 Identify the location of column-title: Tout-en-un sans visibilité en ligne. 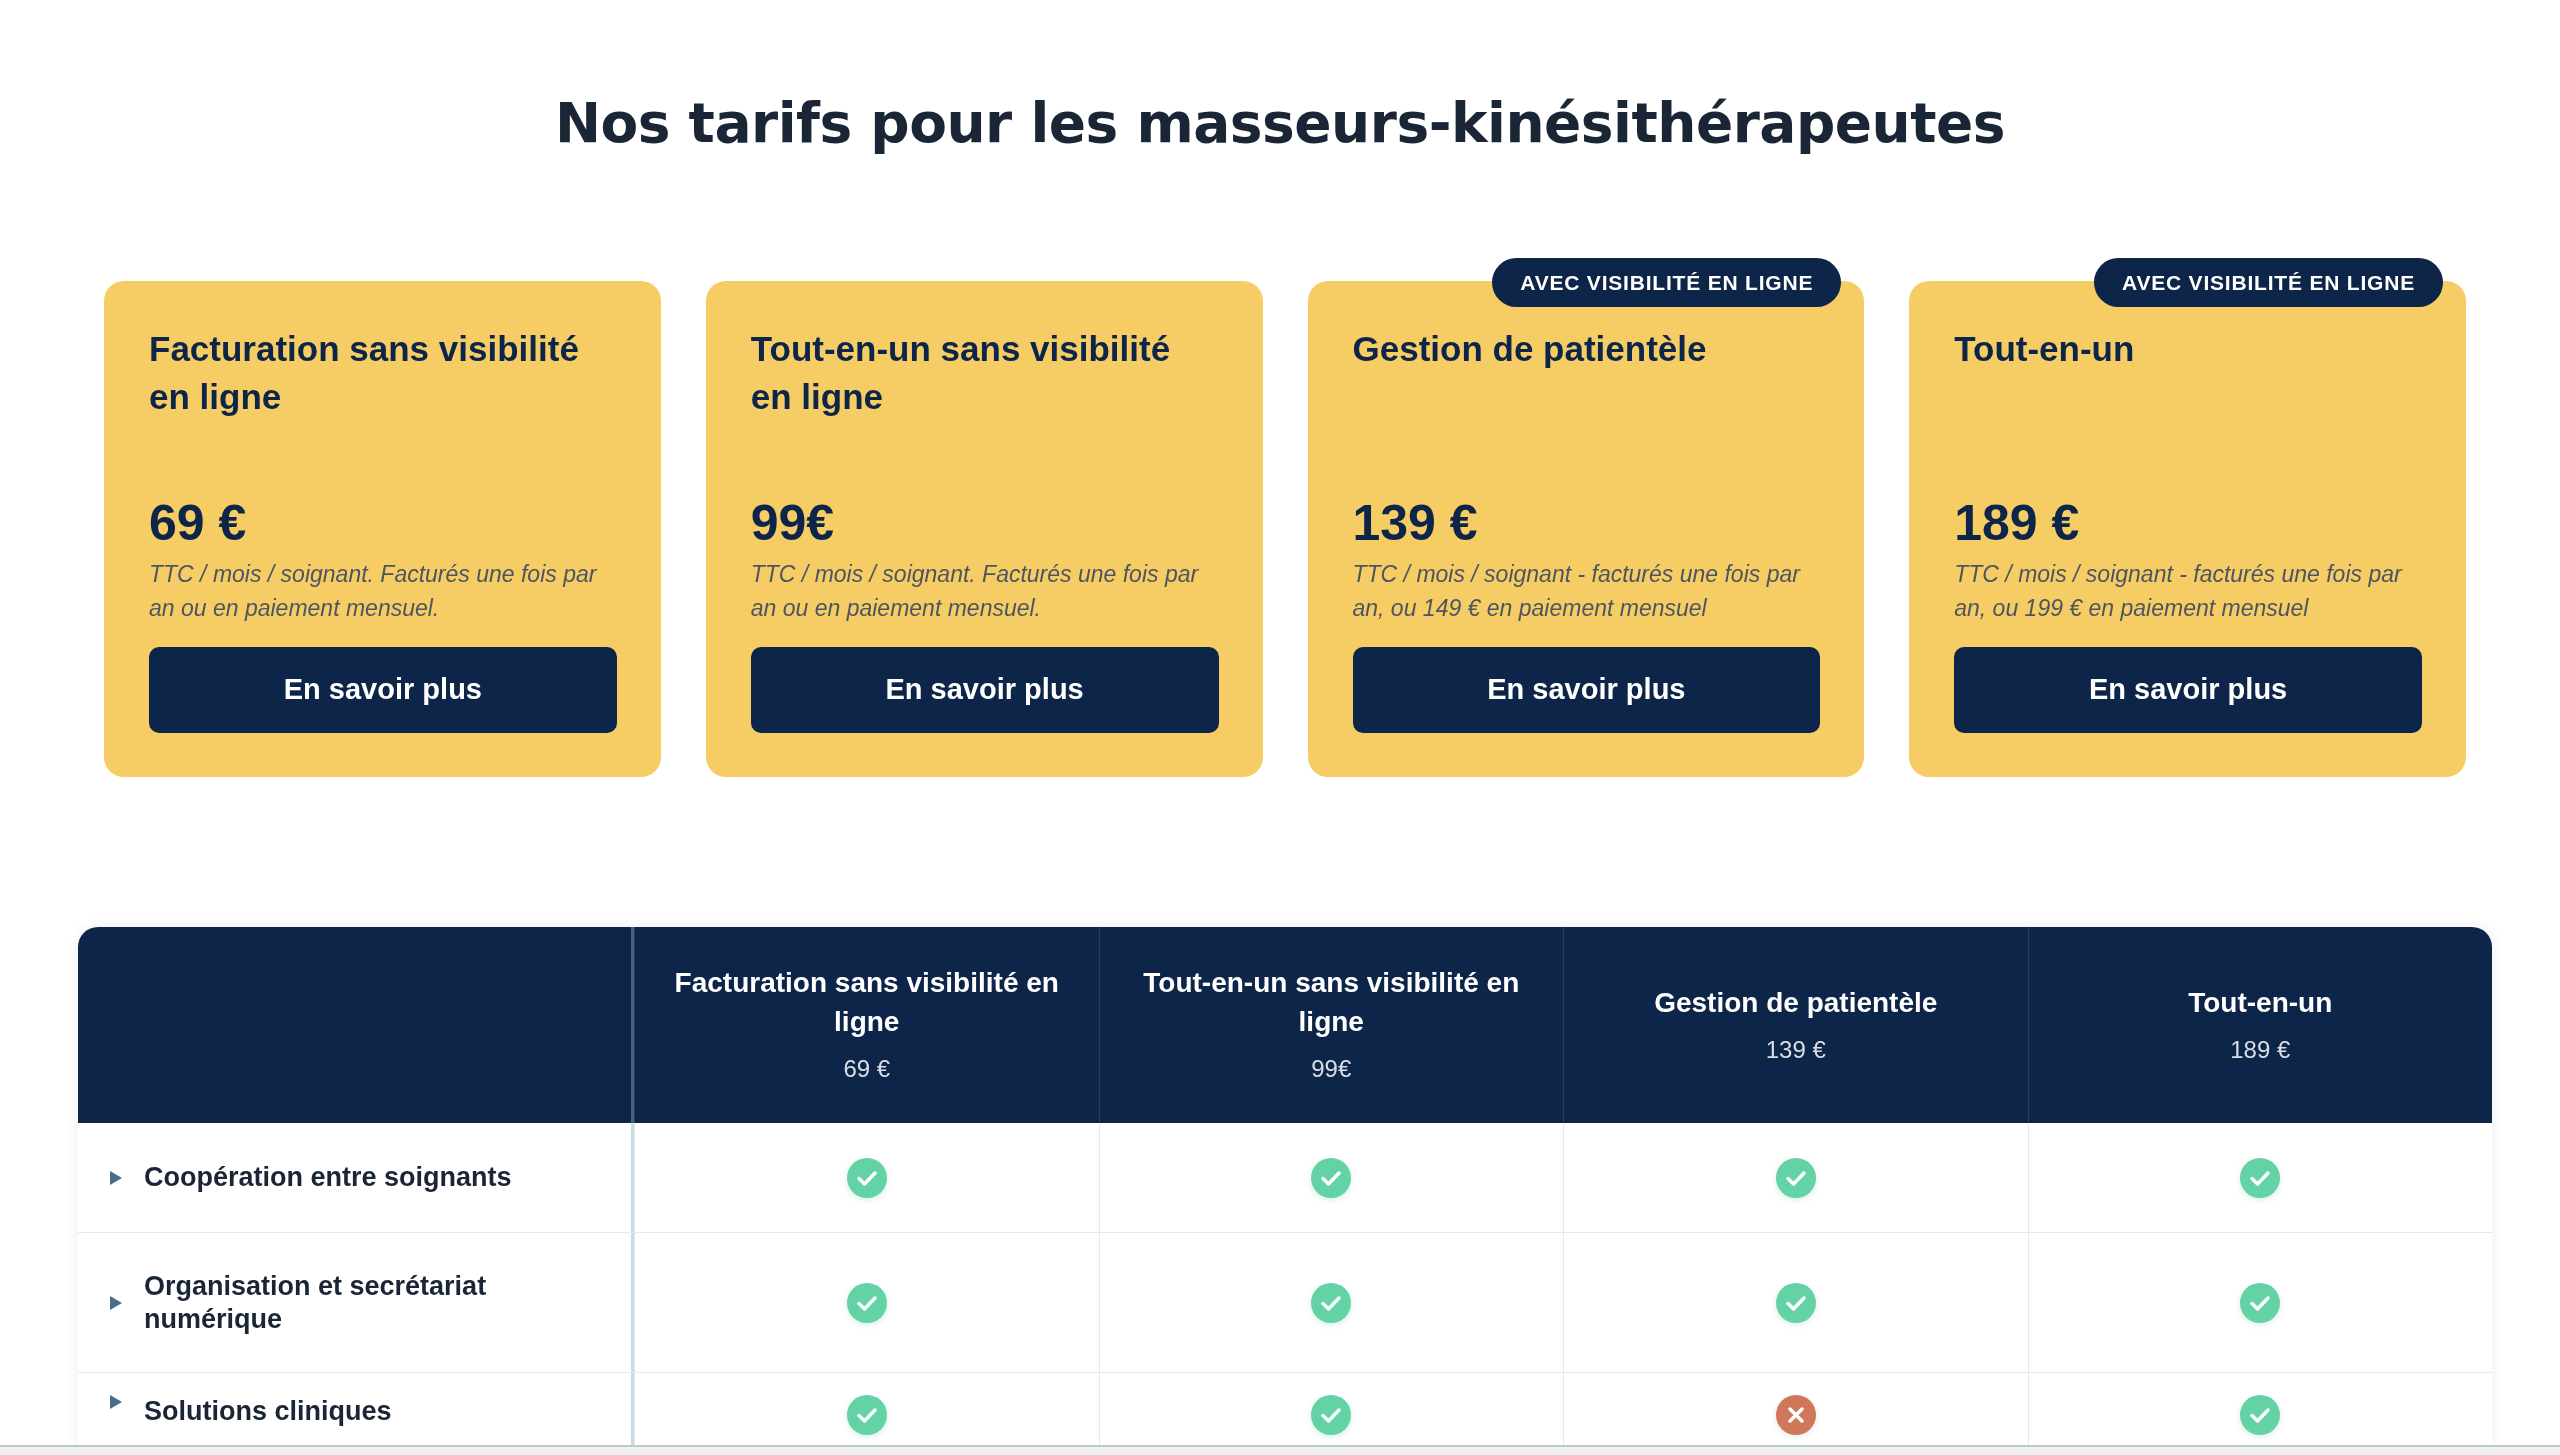
(1331, 1002).